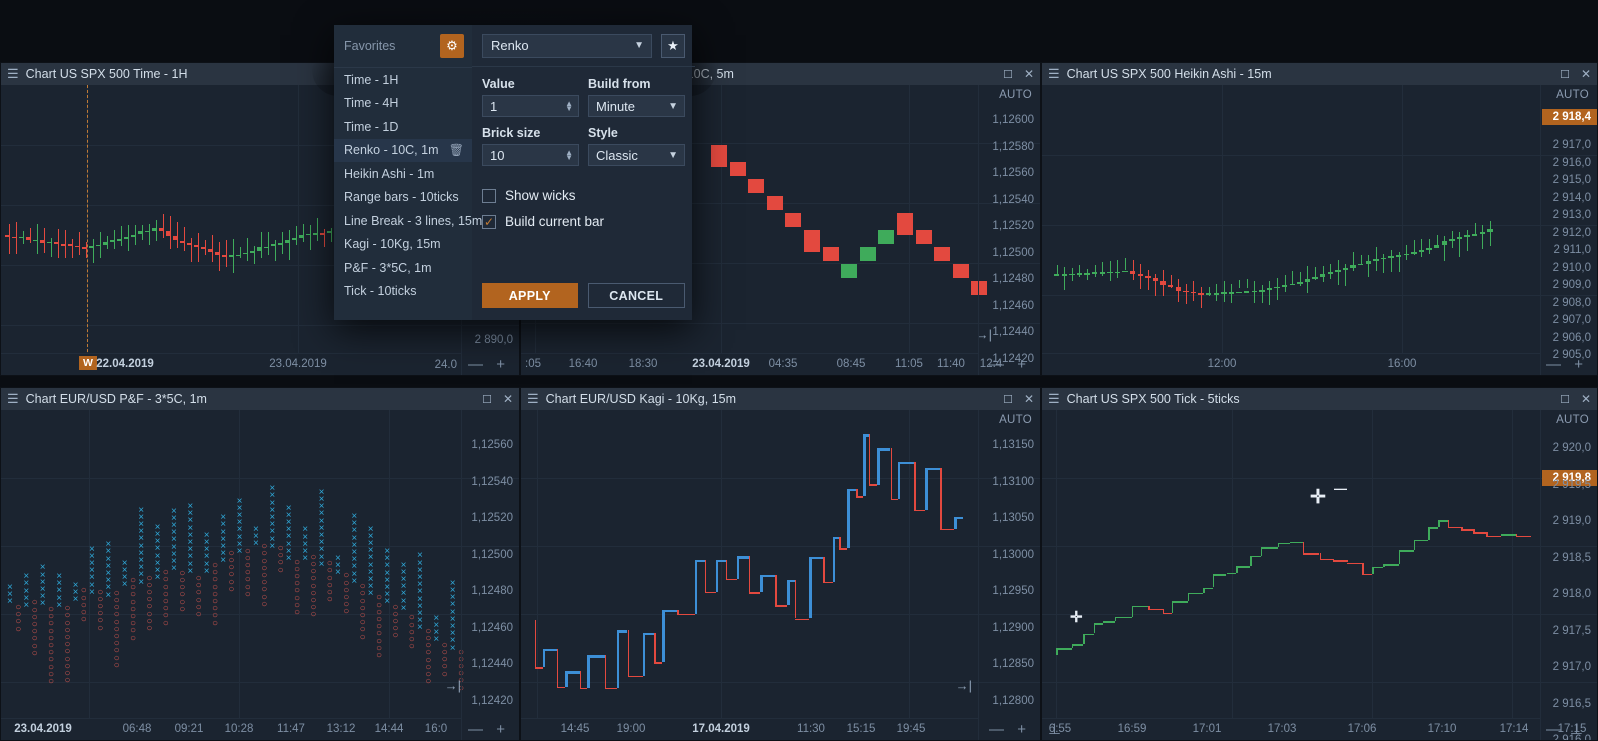 The width and height of the screenshot is (1598, 741). Describe the element at coordinates (1054, 729) in the screenshot. I see `zoom-out-button: ⊥` at that location.